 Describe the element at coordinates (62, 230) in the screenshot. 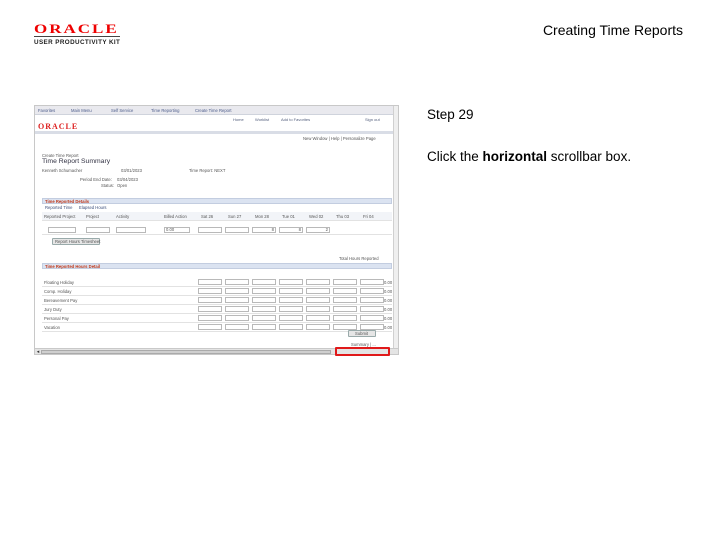

I see `reported-project-field` at that location.